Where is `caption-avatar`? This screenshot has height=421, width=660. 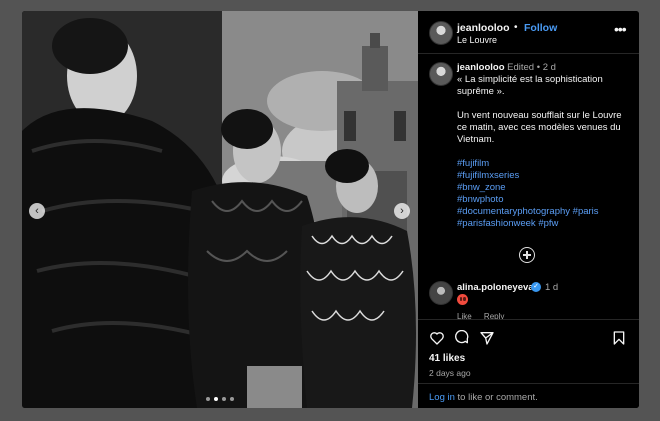
caption-avatar is located at coordinates (441, 74).